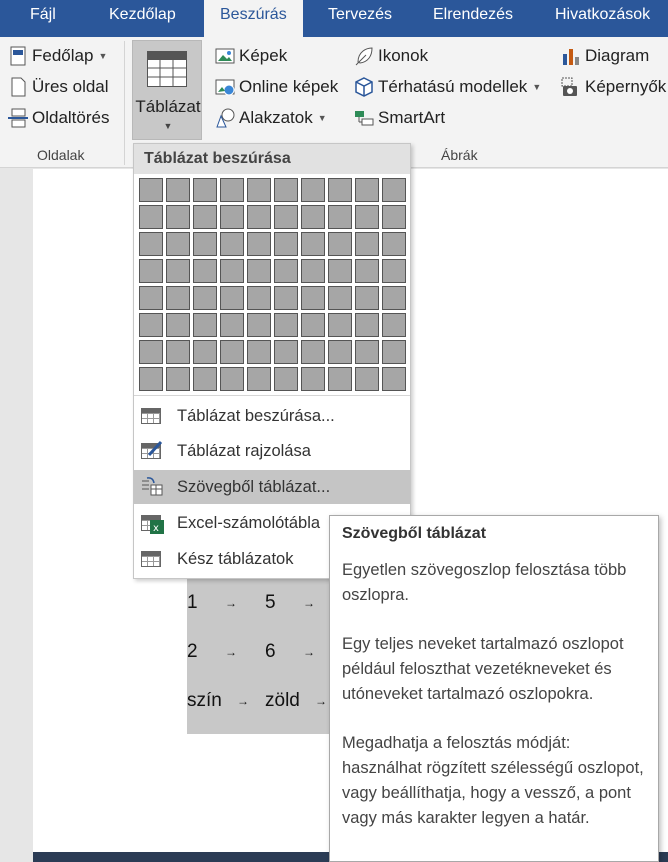 The height and width of the screenshot is (862, 668). Describe the element at coordinates (58, 87) in the screenshot. I see `blank-page-button: Üres oldal` at that location.